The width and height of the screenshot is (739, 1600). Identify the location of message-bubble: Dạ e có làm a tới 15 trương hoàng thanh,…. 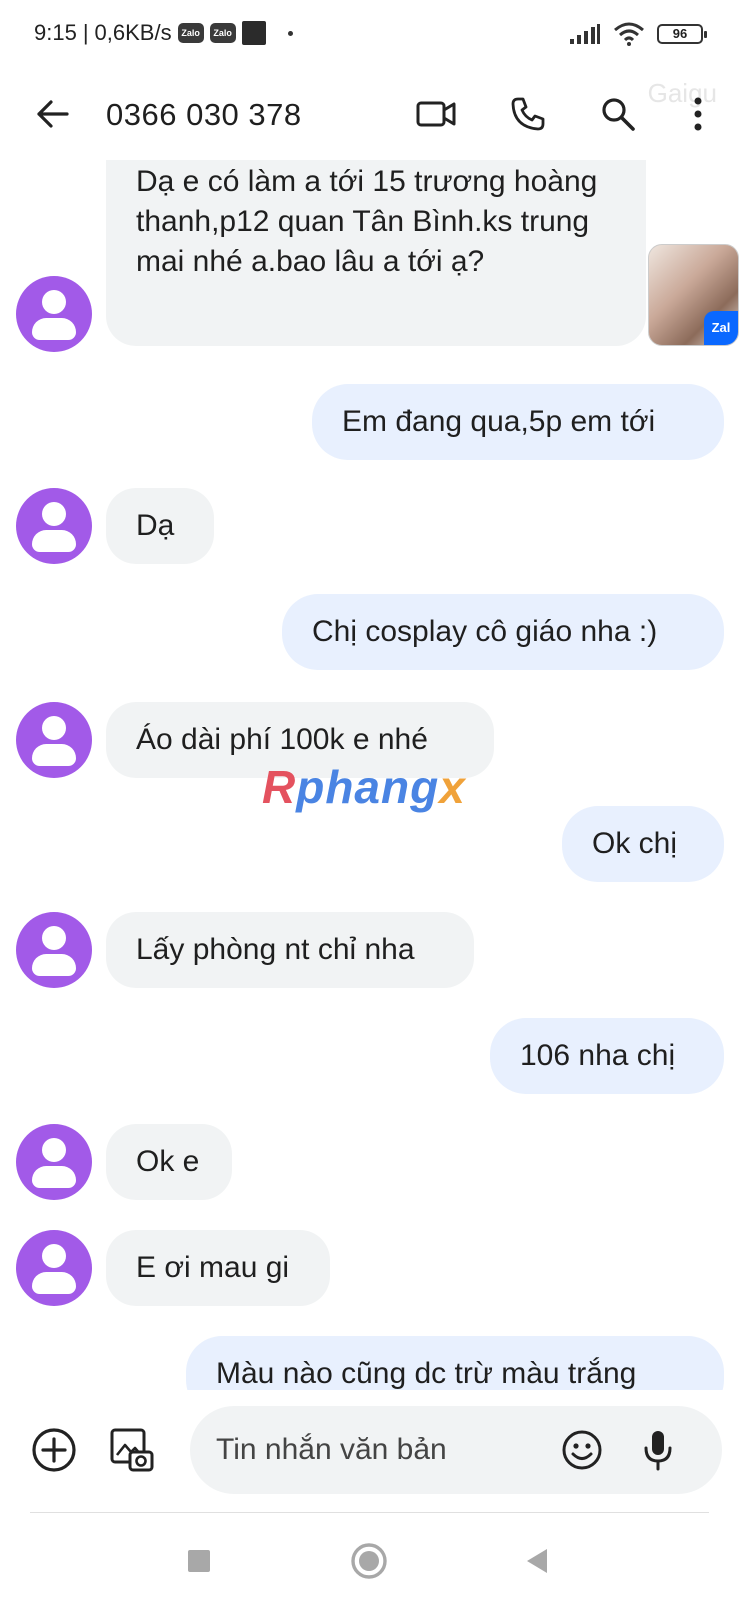
(376, 253).